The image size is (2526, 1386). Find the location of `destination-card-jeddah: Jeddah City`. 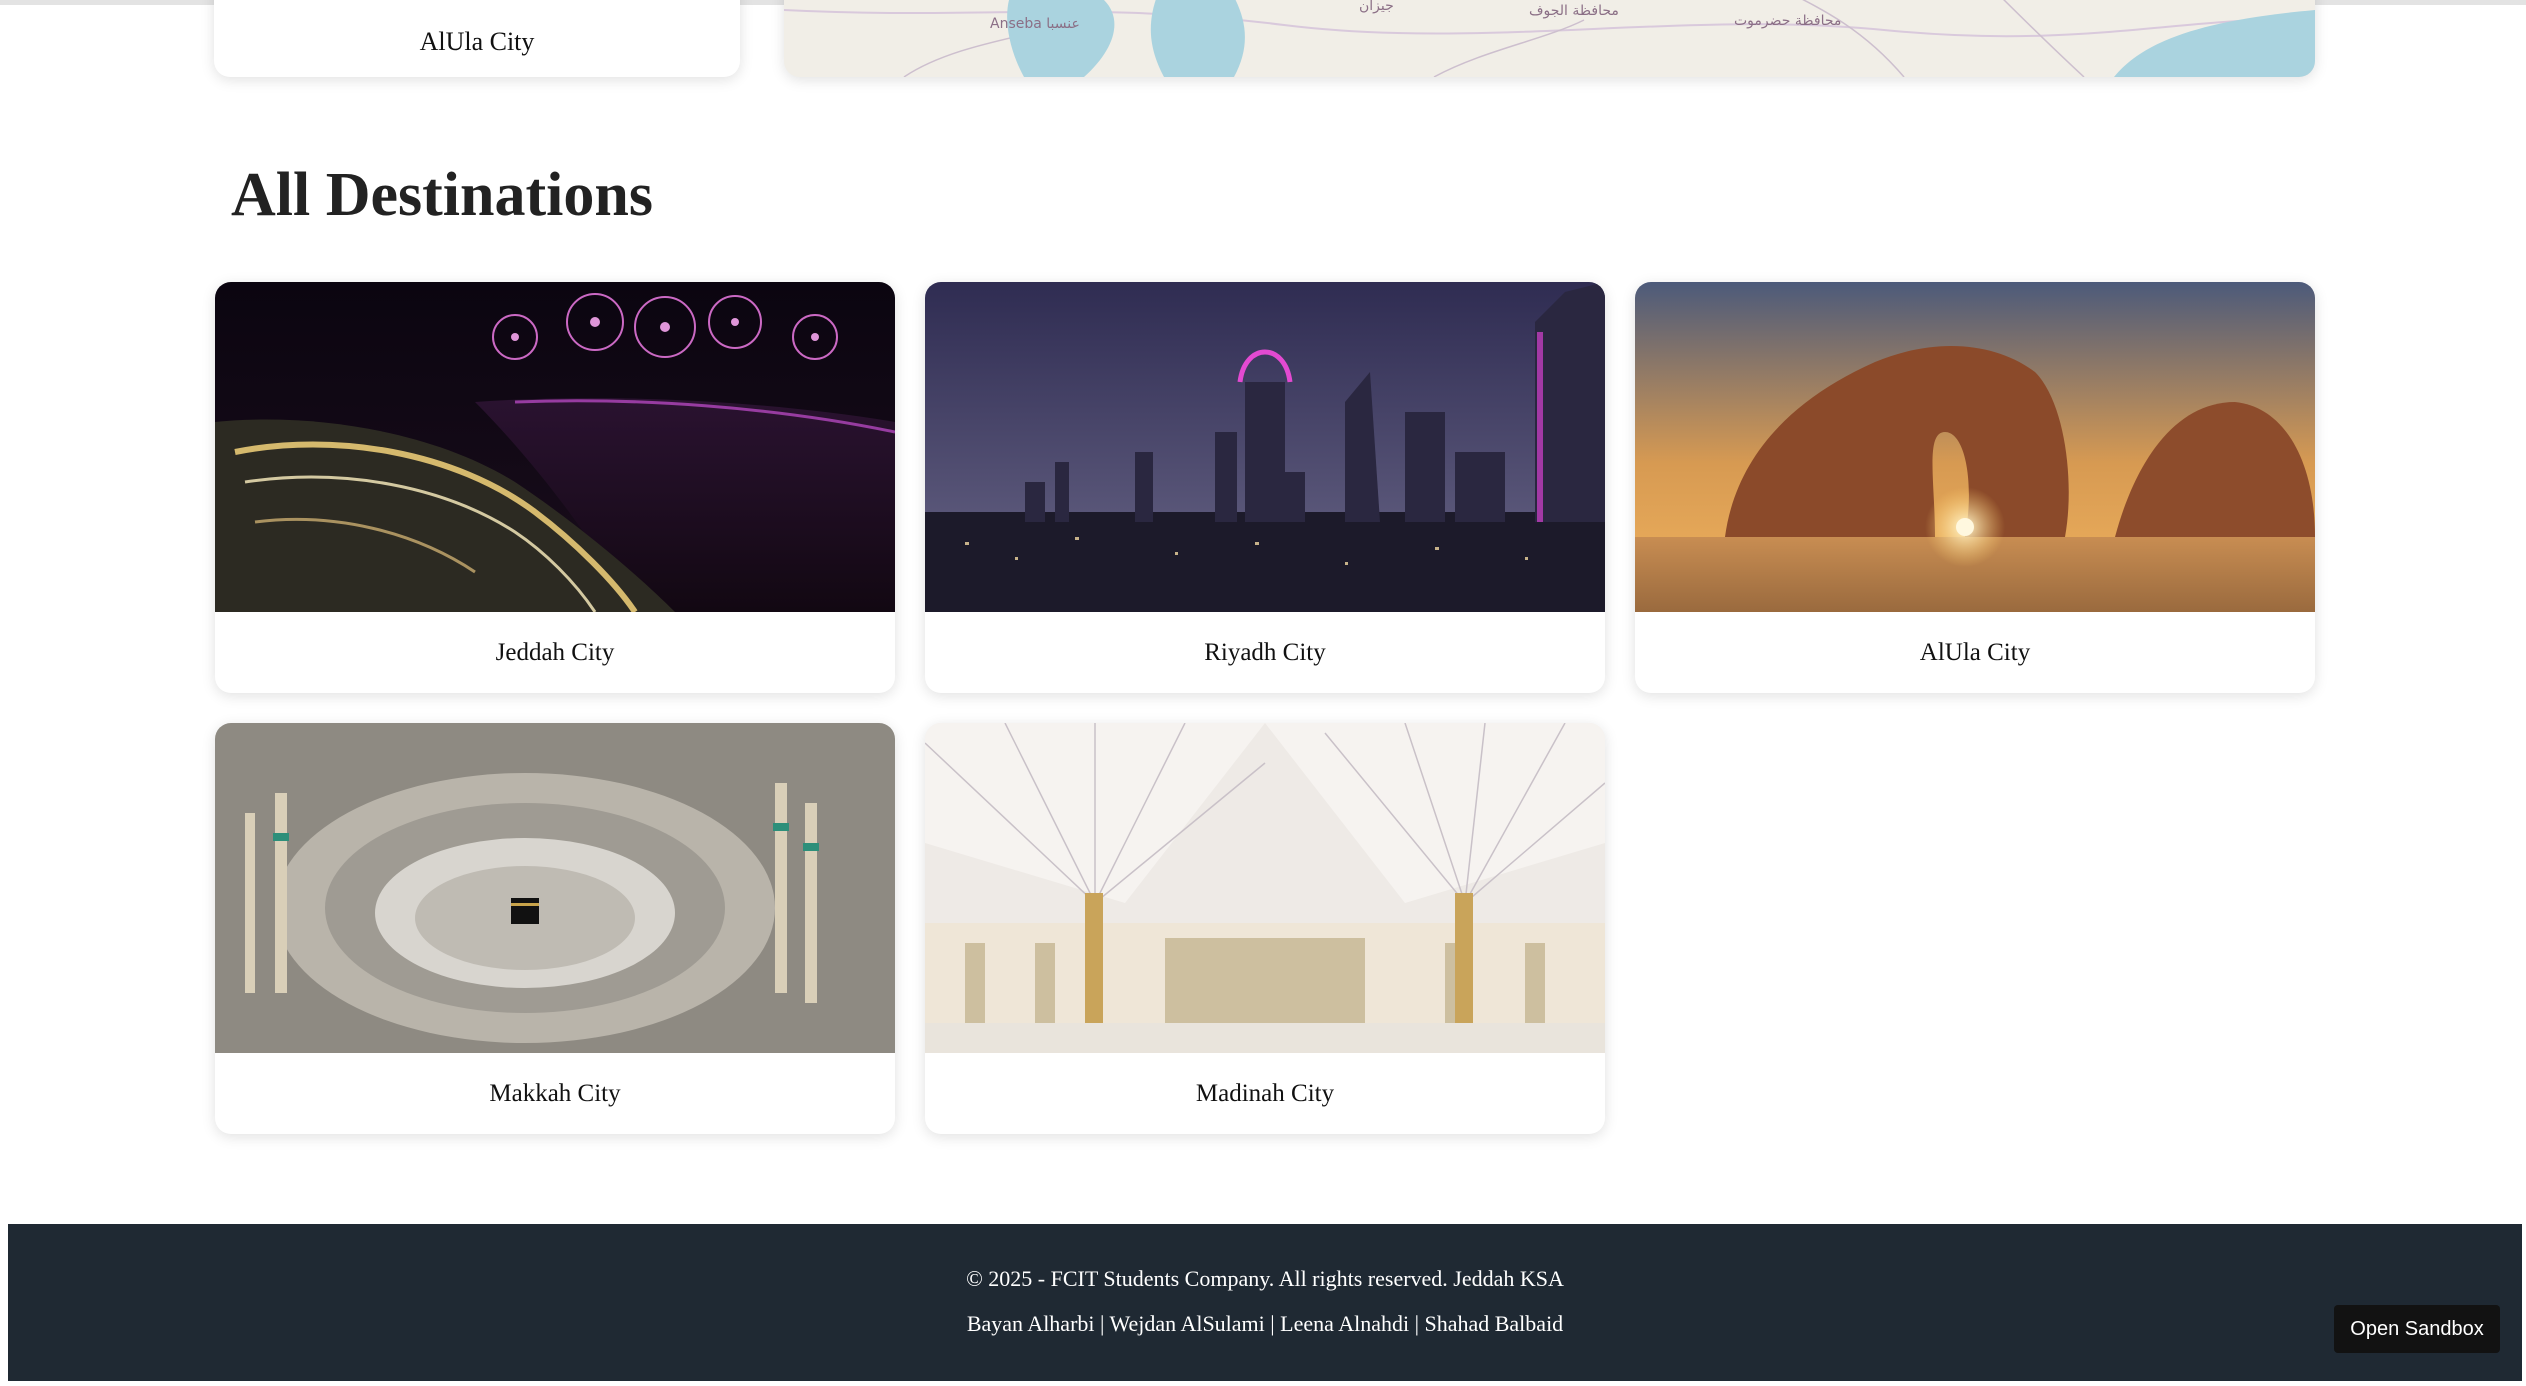

destination-card-jeddah: Jeddah City is located at coordinates (555, 487).